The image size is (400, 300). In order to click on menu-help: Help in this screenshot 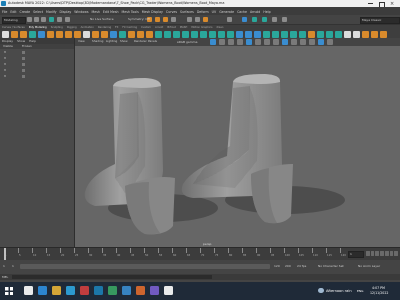, I will do `click(266, 12)`.